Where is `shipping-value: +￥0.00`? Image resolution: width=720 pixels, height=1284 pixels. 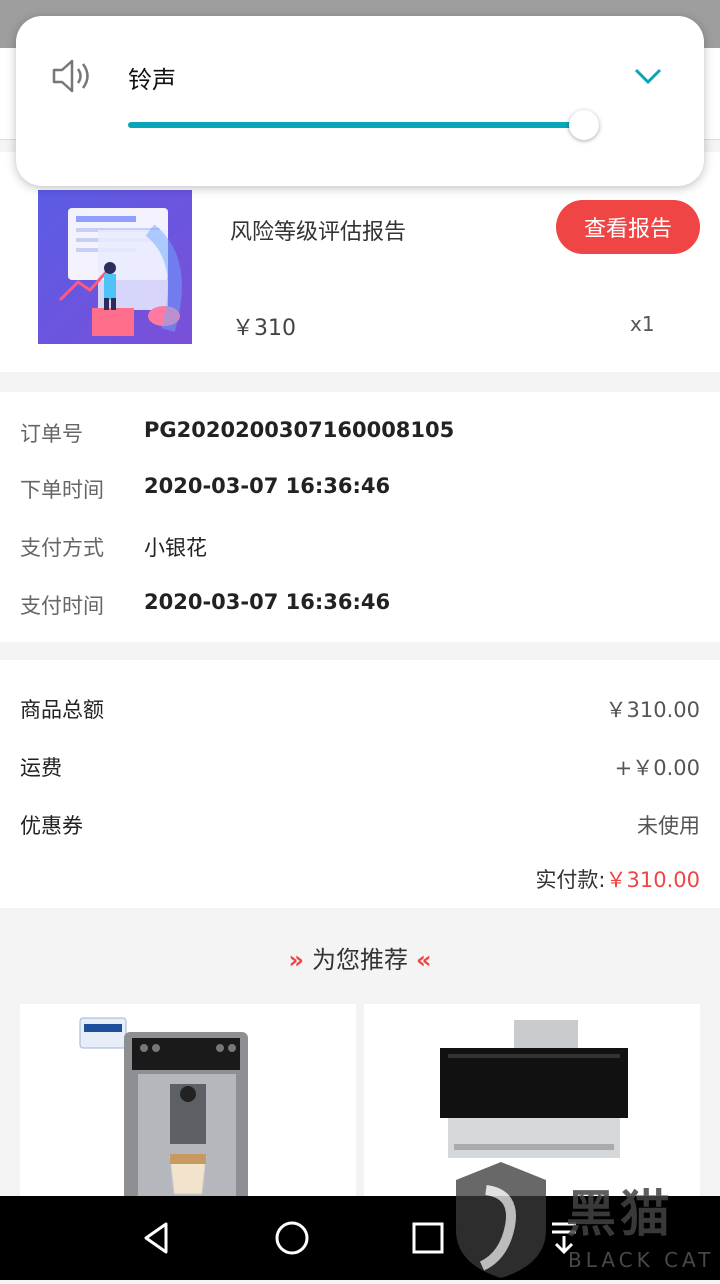
shipping-value: +￥0.00 is located at coordinates (657, 768).